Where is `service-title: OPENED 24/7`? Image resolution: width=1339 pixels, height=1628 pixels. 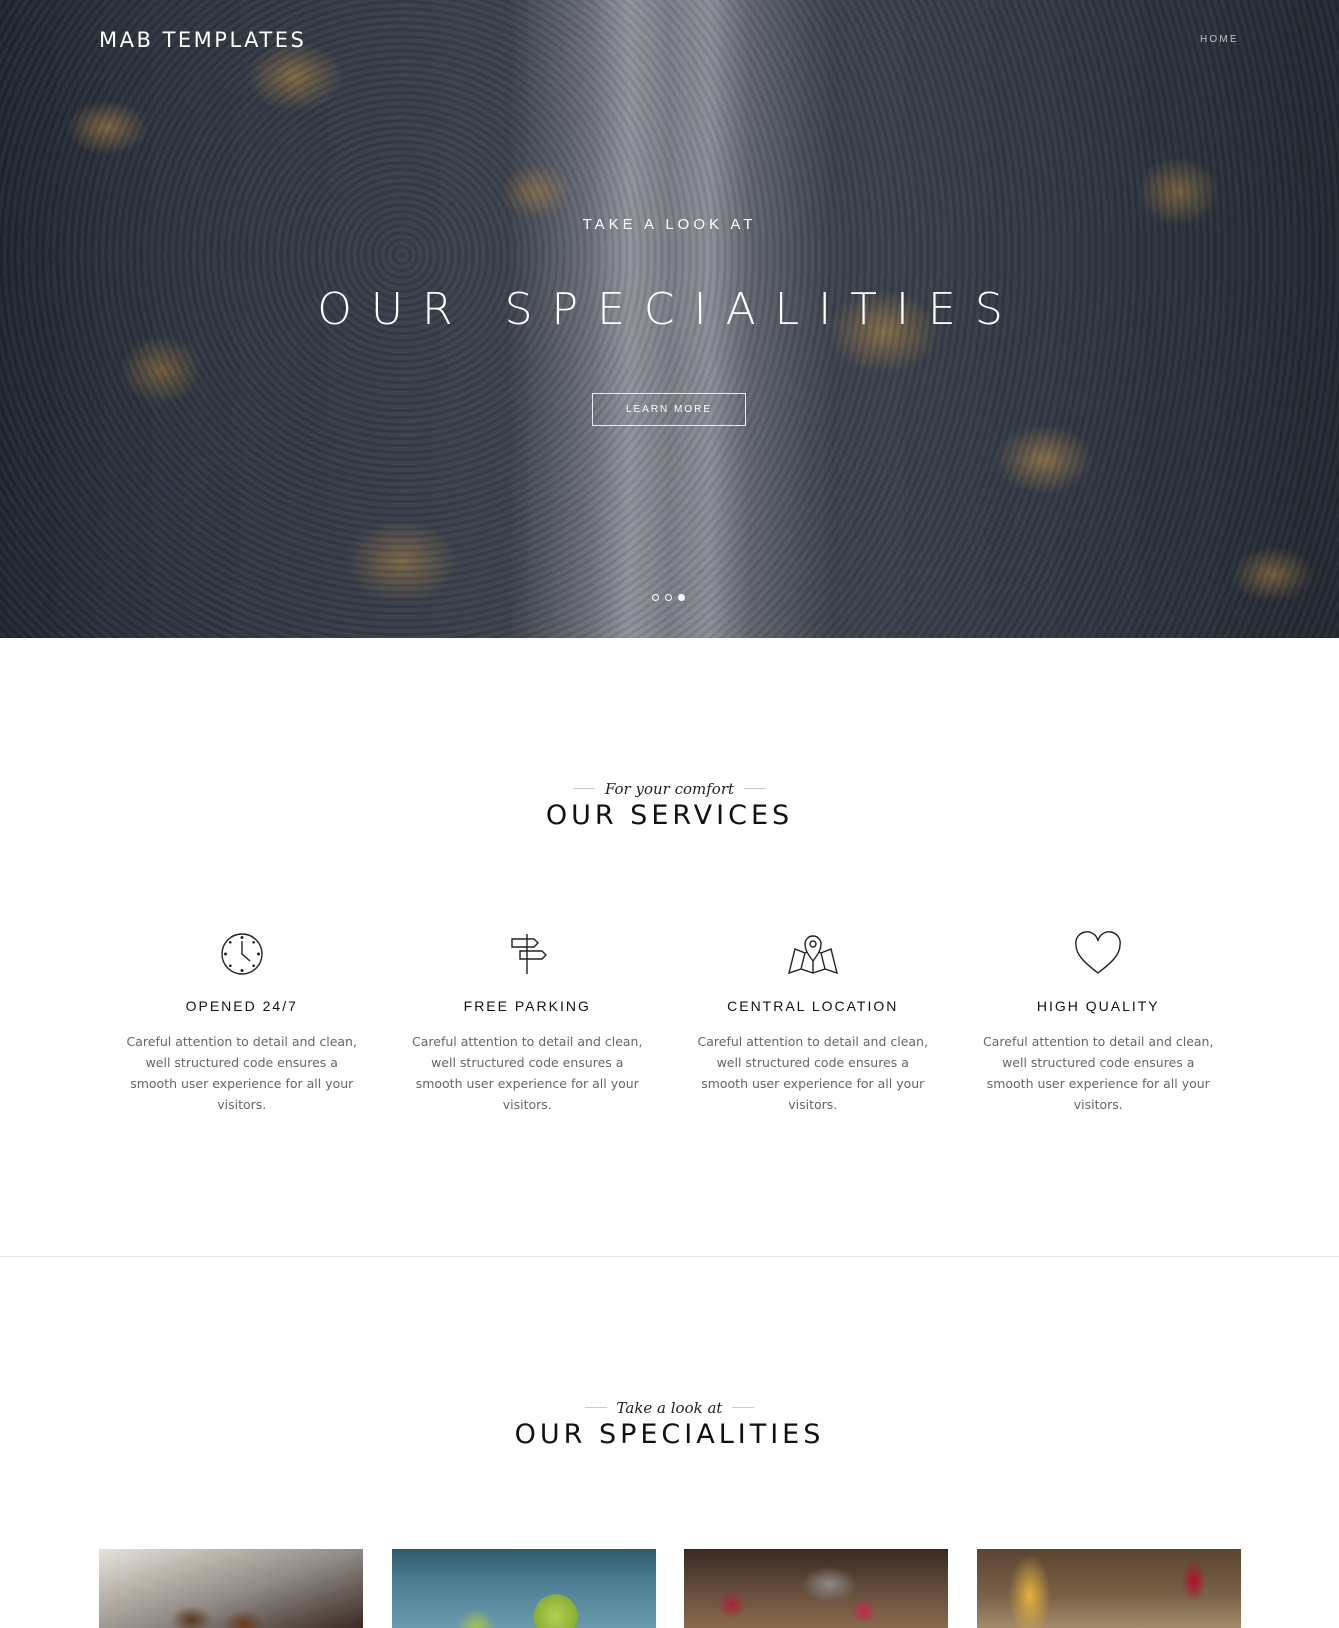
service-title: OPENED 24/7 is located at coordinates (241, 1006).